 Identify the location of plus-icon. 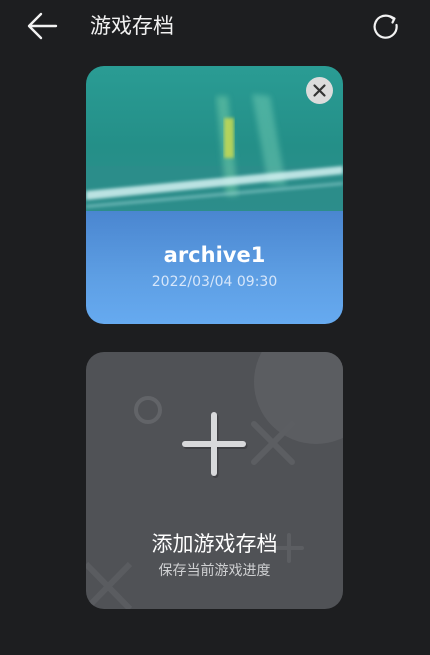
(215, 445).